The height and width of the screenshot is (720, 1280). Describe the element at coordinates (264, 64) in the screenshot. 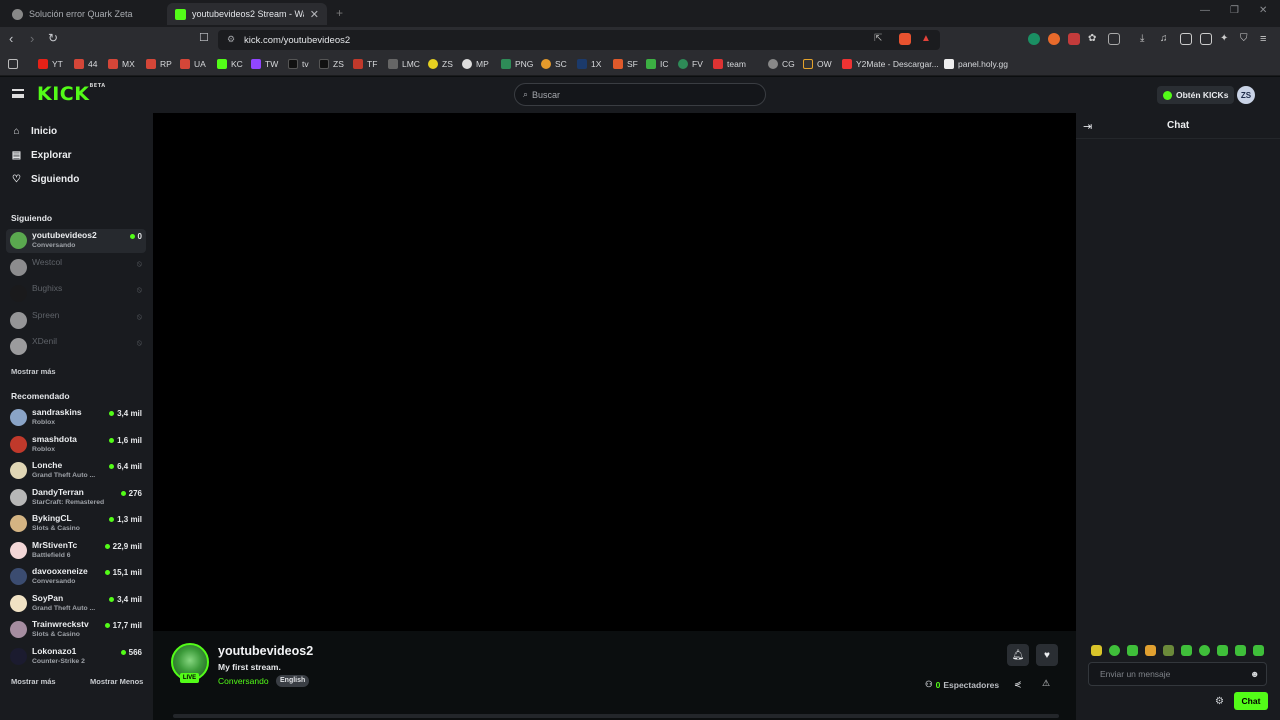

I see `bookmark-item: TW` at that location.